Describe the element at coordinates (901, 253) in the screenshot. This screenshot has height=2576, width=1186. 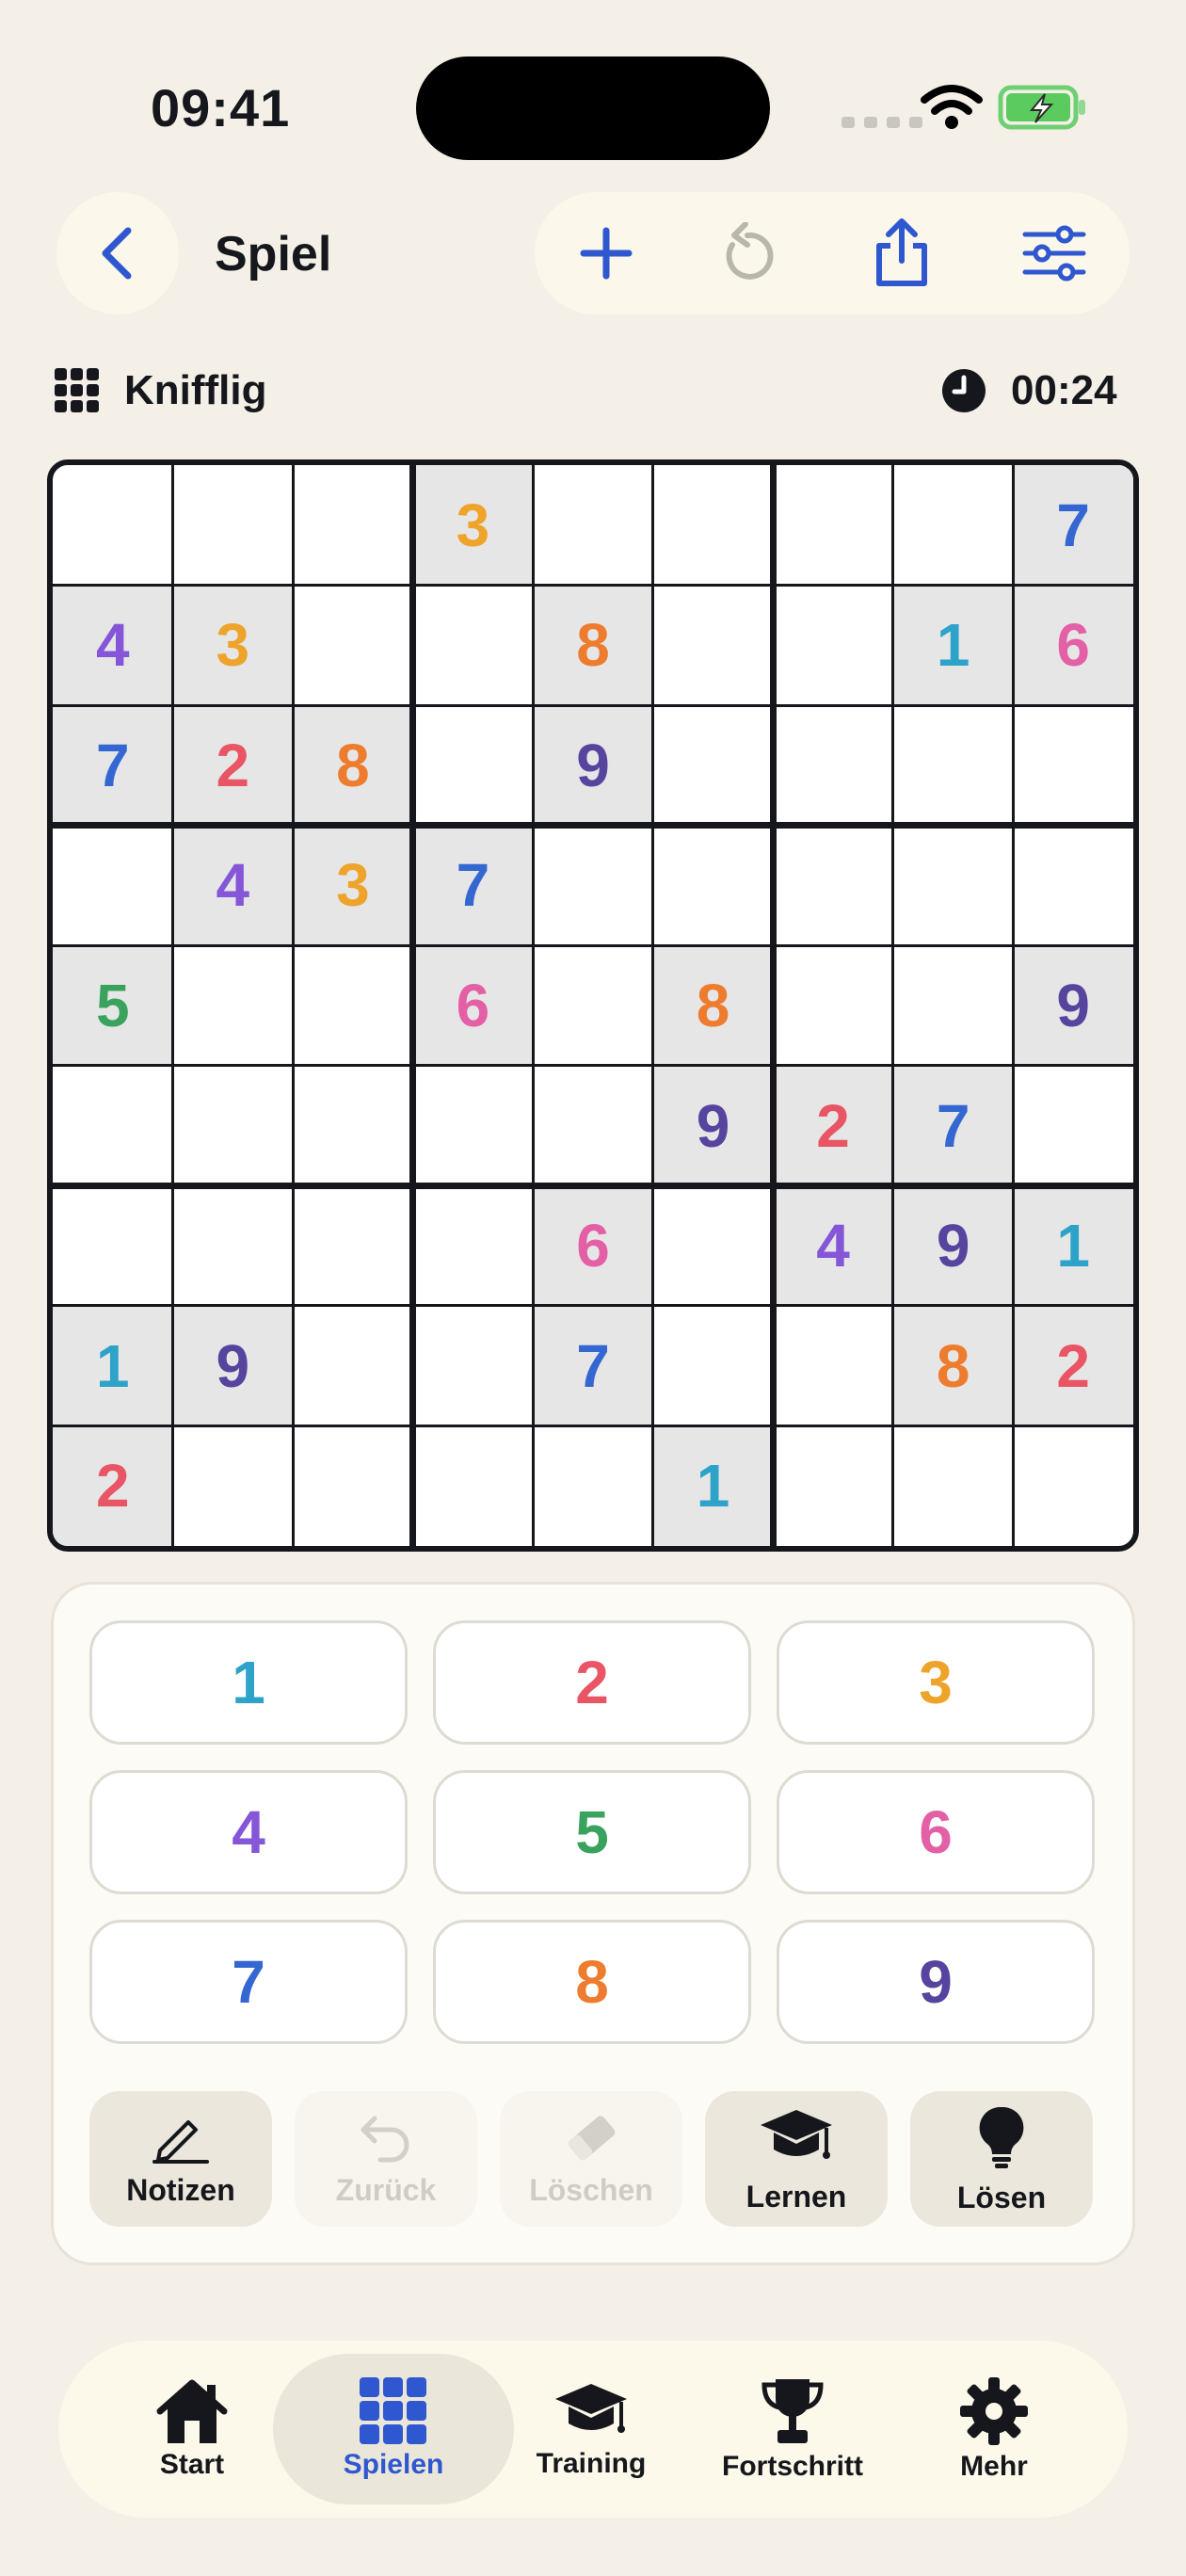
I see `share-button` at that location.